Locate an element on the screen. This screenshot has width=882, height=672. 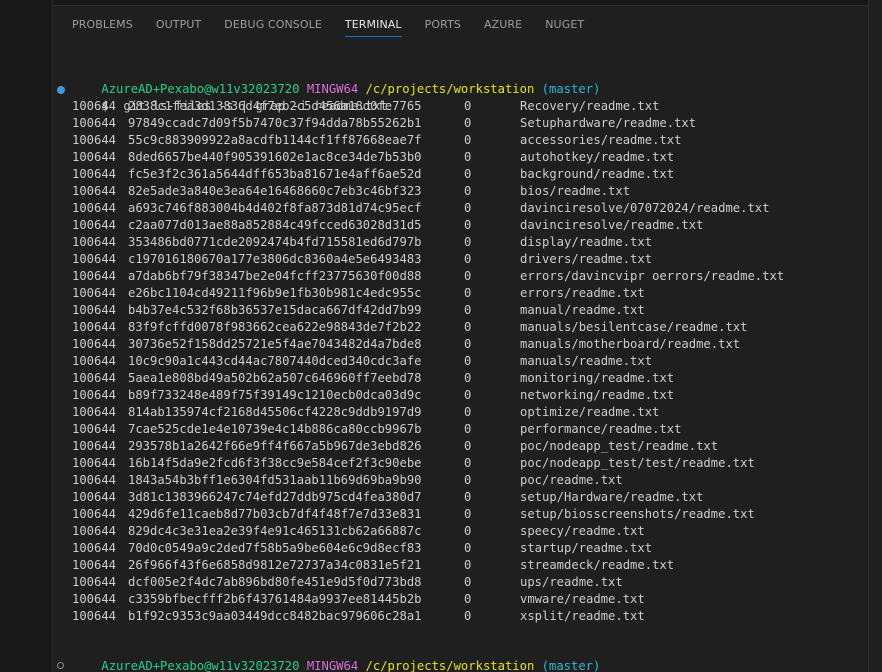
file-path: autohotkey/readme.txt is located at coordinates (597, 157).